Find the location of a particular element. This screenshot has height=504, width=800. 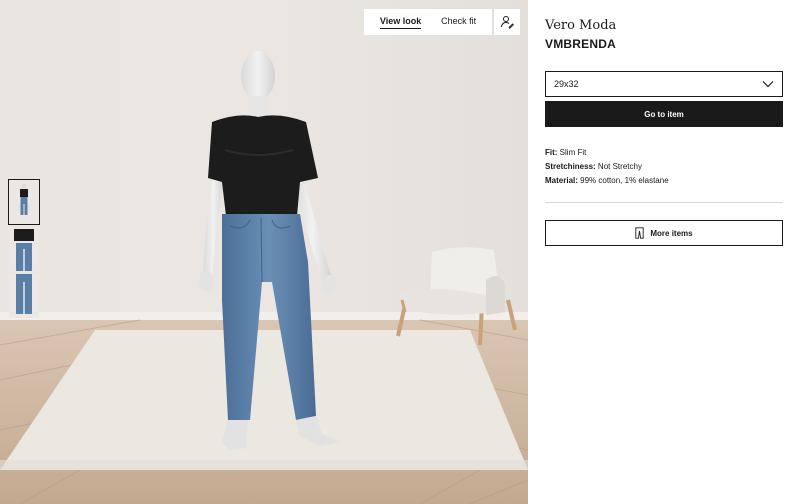

spec-material: Material: 99% cotton, 1% elastane is located at coordinates (607, 180).